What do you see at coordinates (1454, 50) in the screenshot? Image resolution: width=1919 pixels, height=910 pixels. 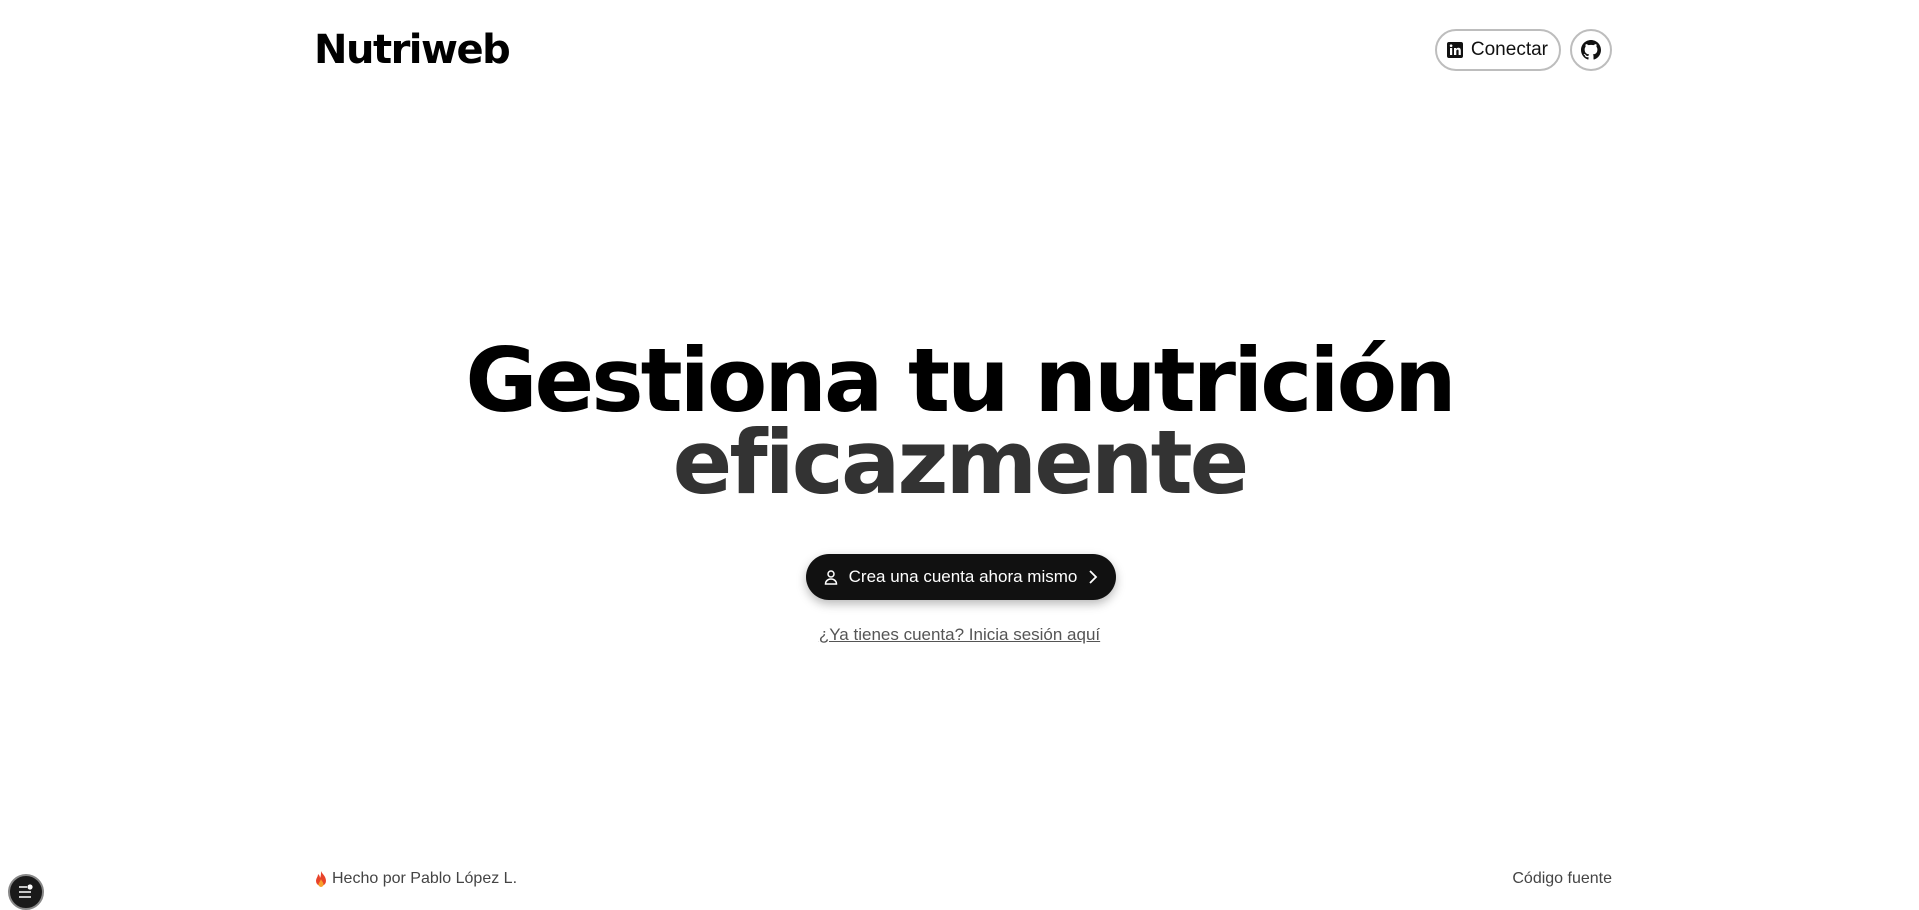 I see `linkedin-icon` at bounding box center [1454, 50].